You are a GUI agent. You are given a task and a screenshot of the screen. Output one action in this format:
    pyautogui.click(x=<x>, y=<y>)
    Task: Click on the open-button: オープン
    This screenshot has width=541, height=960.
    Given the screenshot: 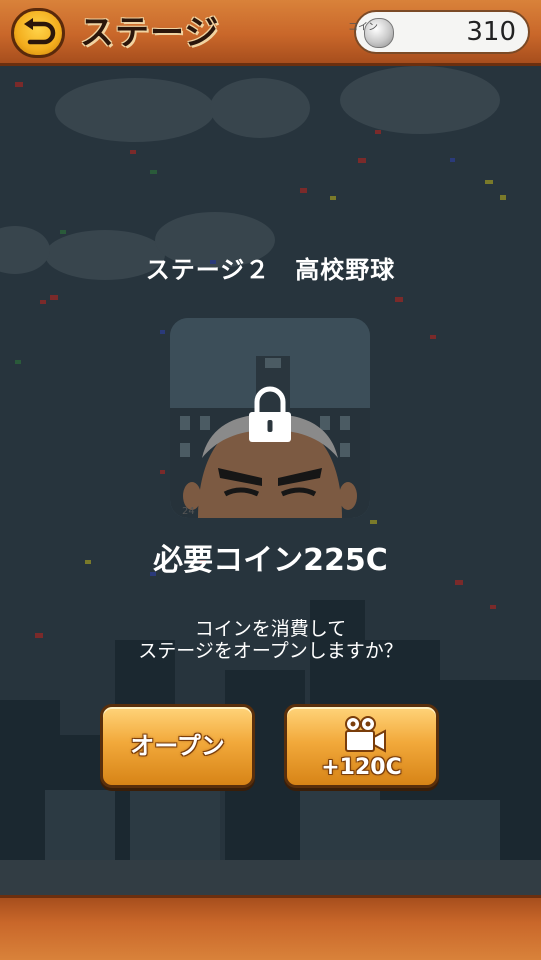 What is the action you would take?
    pyautogui.click(x=177, y=746)
    